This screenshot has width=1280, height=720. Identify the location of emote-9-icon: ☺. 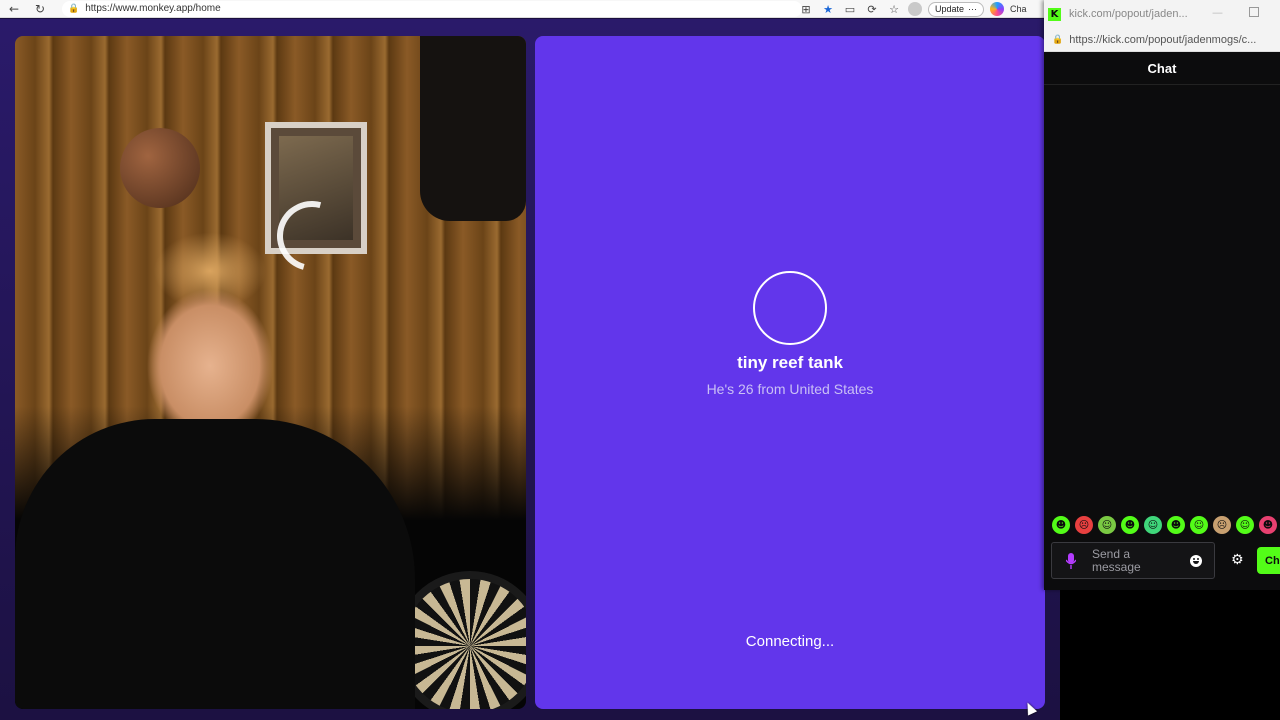
(1245, 525).